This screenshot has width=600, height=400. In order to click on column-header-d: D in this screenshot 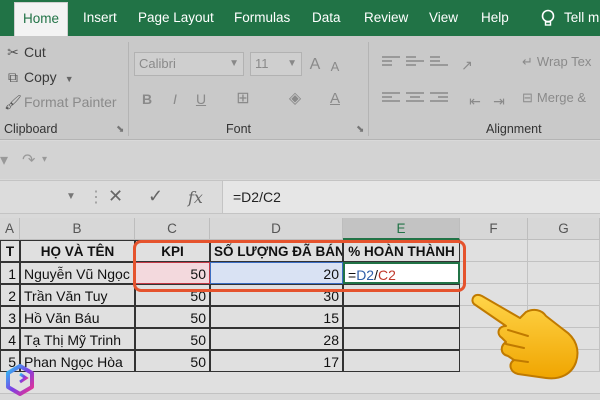, I will do `click(276, 229)`.